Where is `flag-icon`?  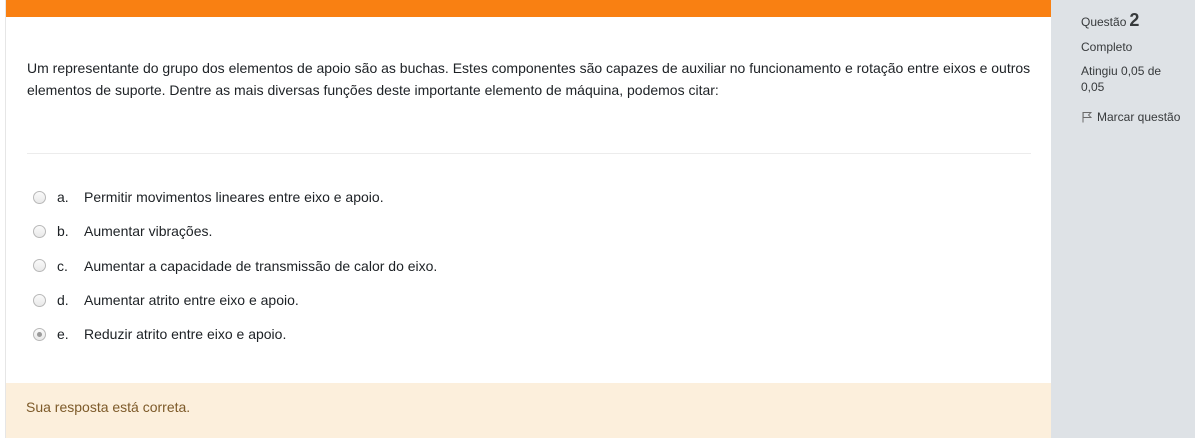 flag-icon is located at coordinates (1087, 117).